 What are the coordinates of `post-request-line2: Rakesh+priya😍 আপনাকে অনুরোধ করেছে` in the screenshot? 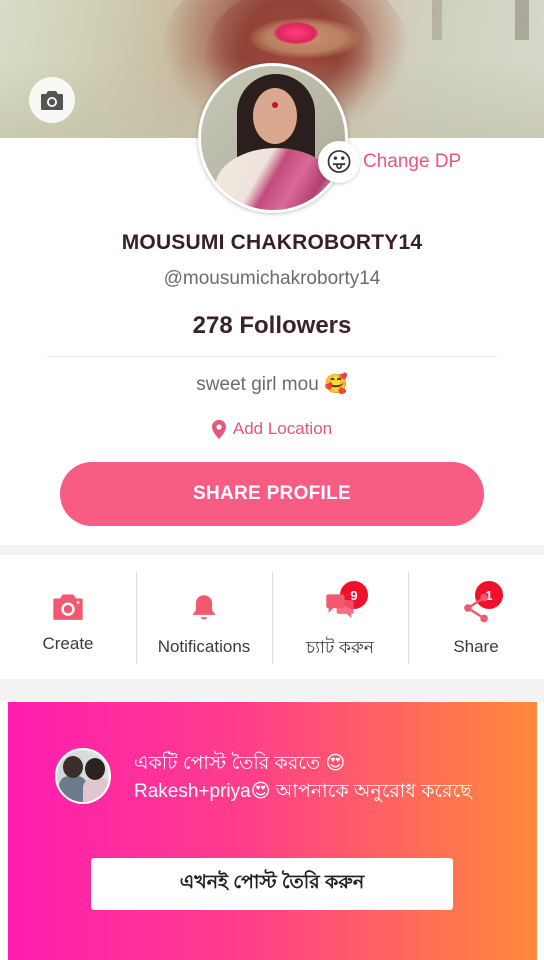 It's located at (303, 791).